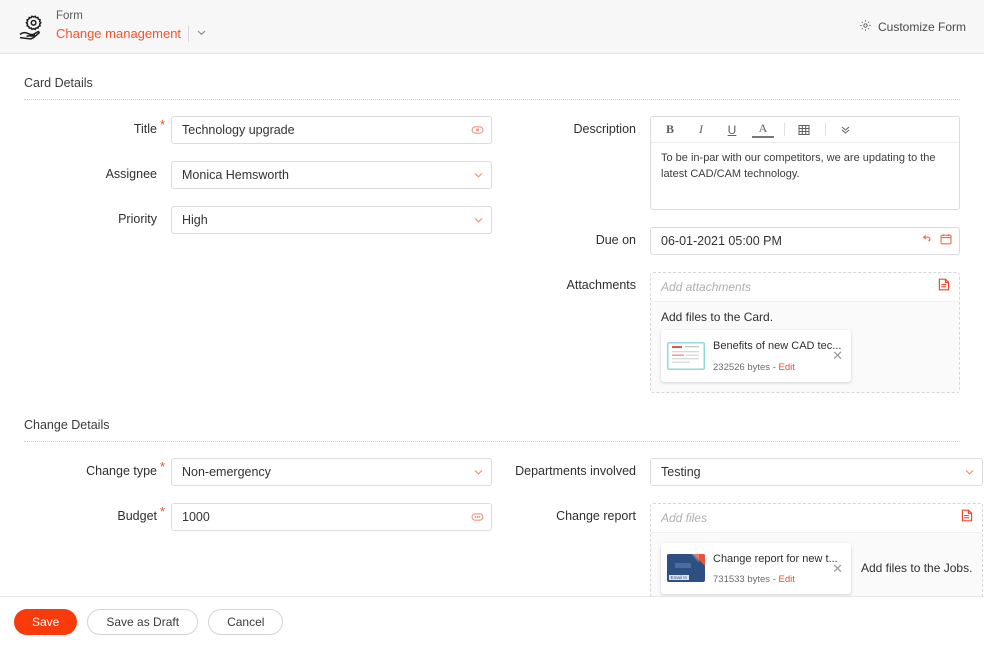  I want to click on hand-gear-icon, so click(31, 27).